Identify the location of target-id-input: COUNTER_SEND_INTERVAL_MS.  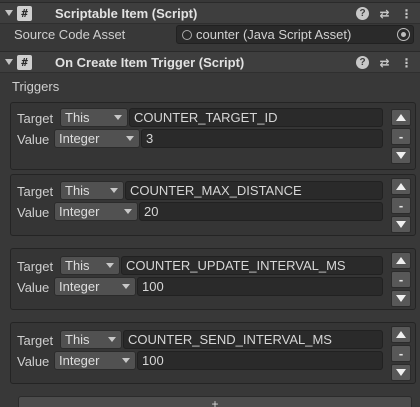
(253, 339).